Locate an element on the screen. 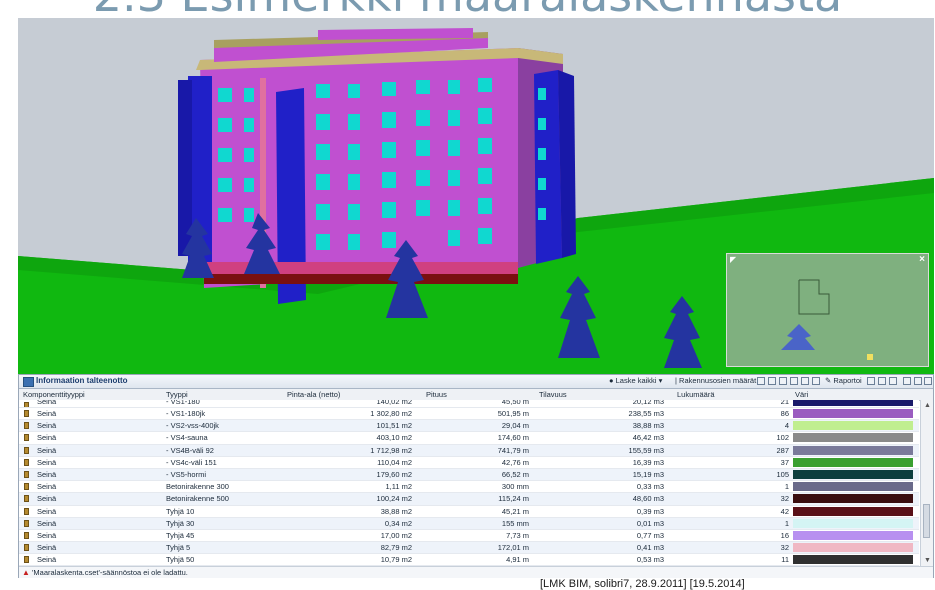 This screenshot has width=935, height=590. cell-area: 17,00 m2 is located at coordinates (396, 535).